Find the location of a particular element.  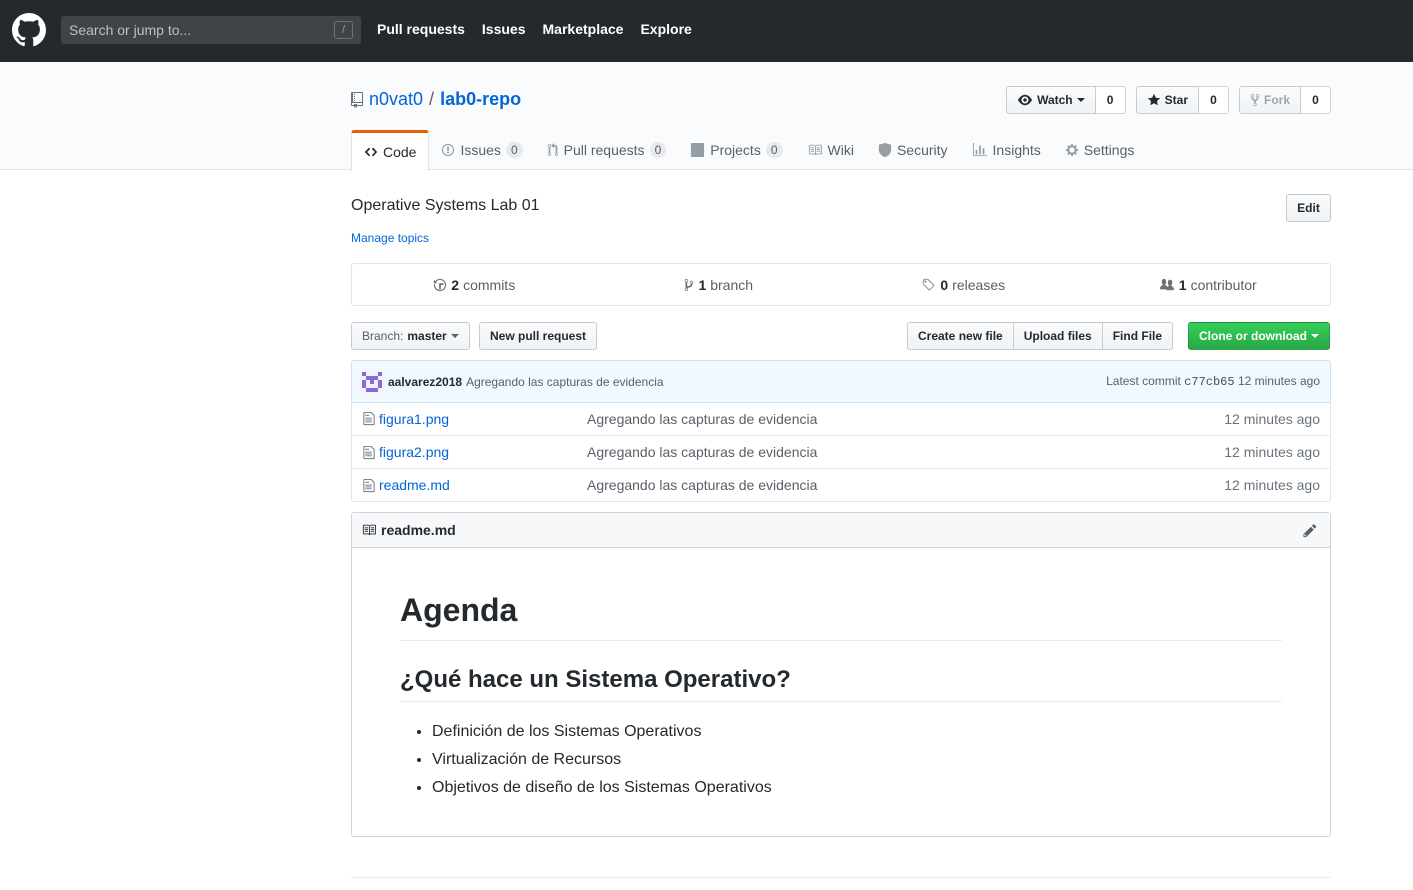

commit-message: Agregando las capturas de evidencia is located at coordinates (564, 382).